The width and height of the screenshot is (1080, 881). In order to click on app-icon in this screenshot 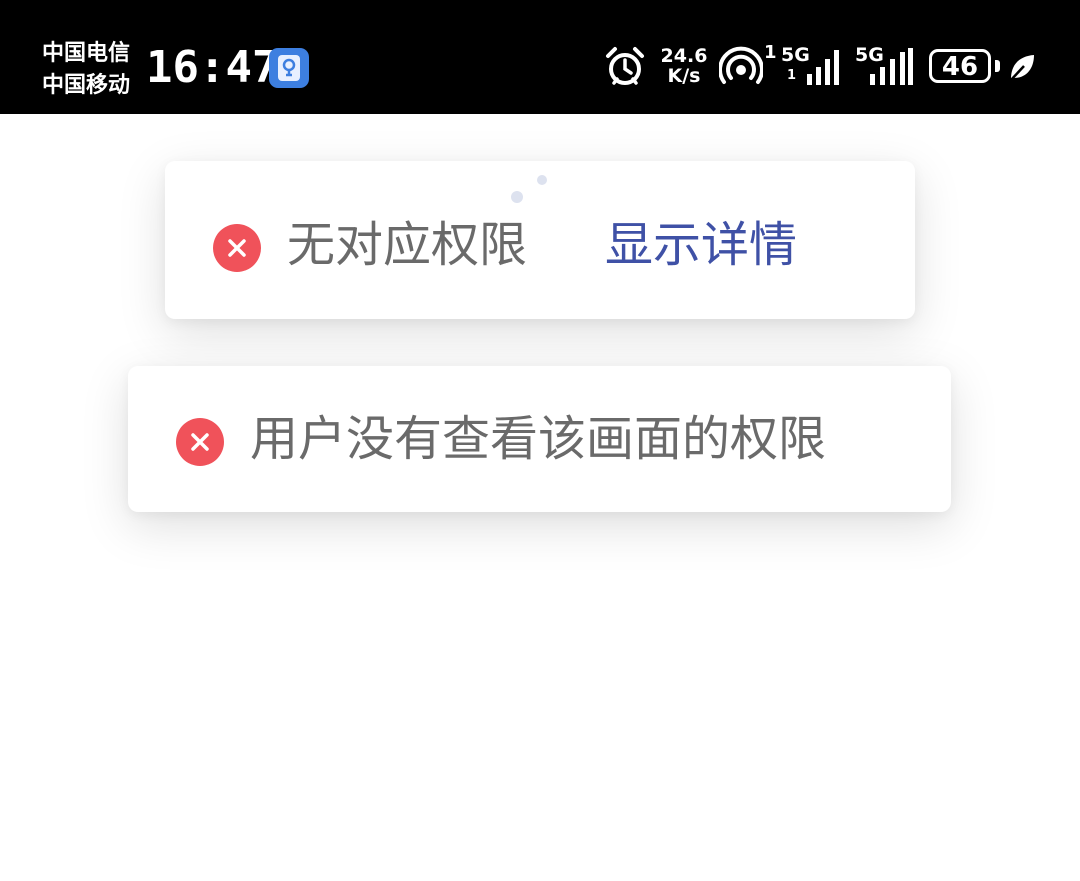, I will do `click(289, 68)`.